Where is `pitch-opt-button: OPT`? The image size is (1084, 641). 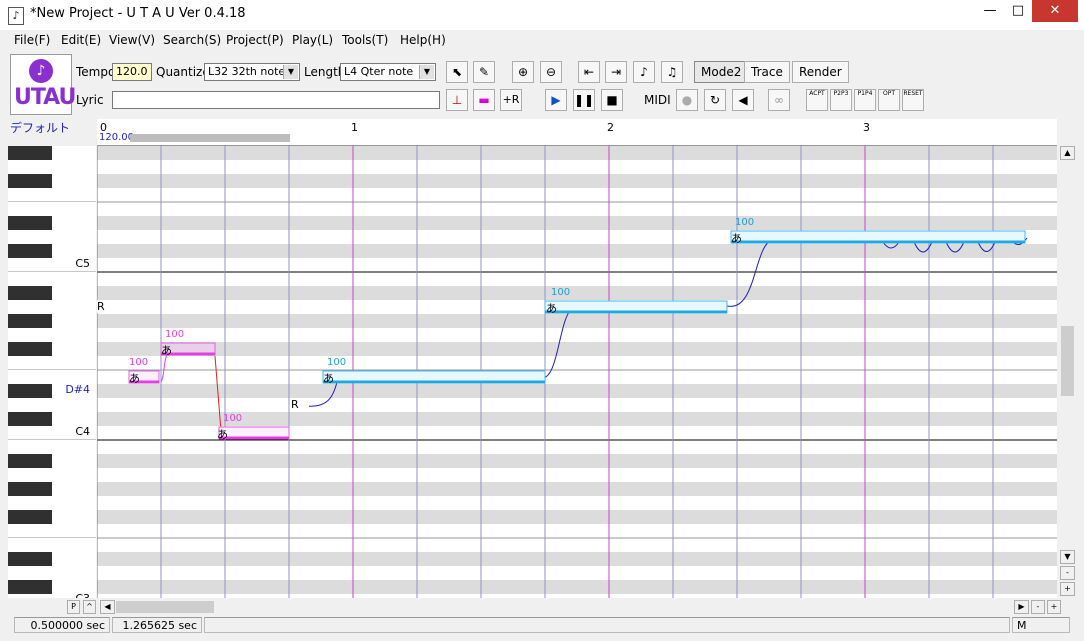 pitch-opt-button: OPT is located at coordinates (889, 100).